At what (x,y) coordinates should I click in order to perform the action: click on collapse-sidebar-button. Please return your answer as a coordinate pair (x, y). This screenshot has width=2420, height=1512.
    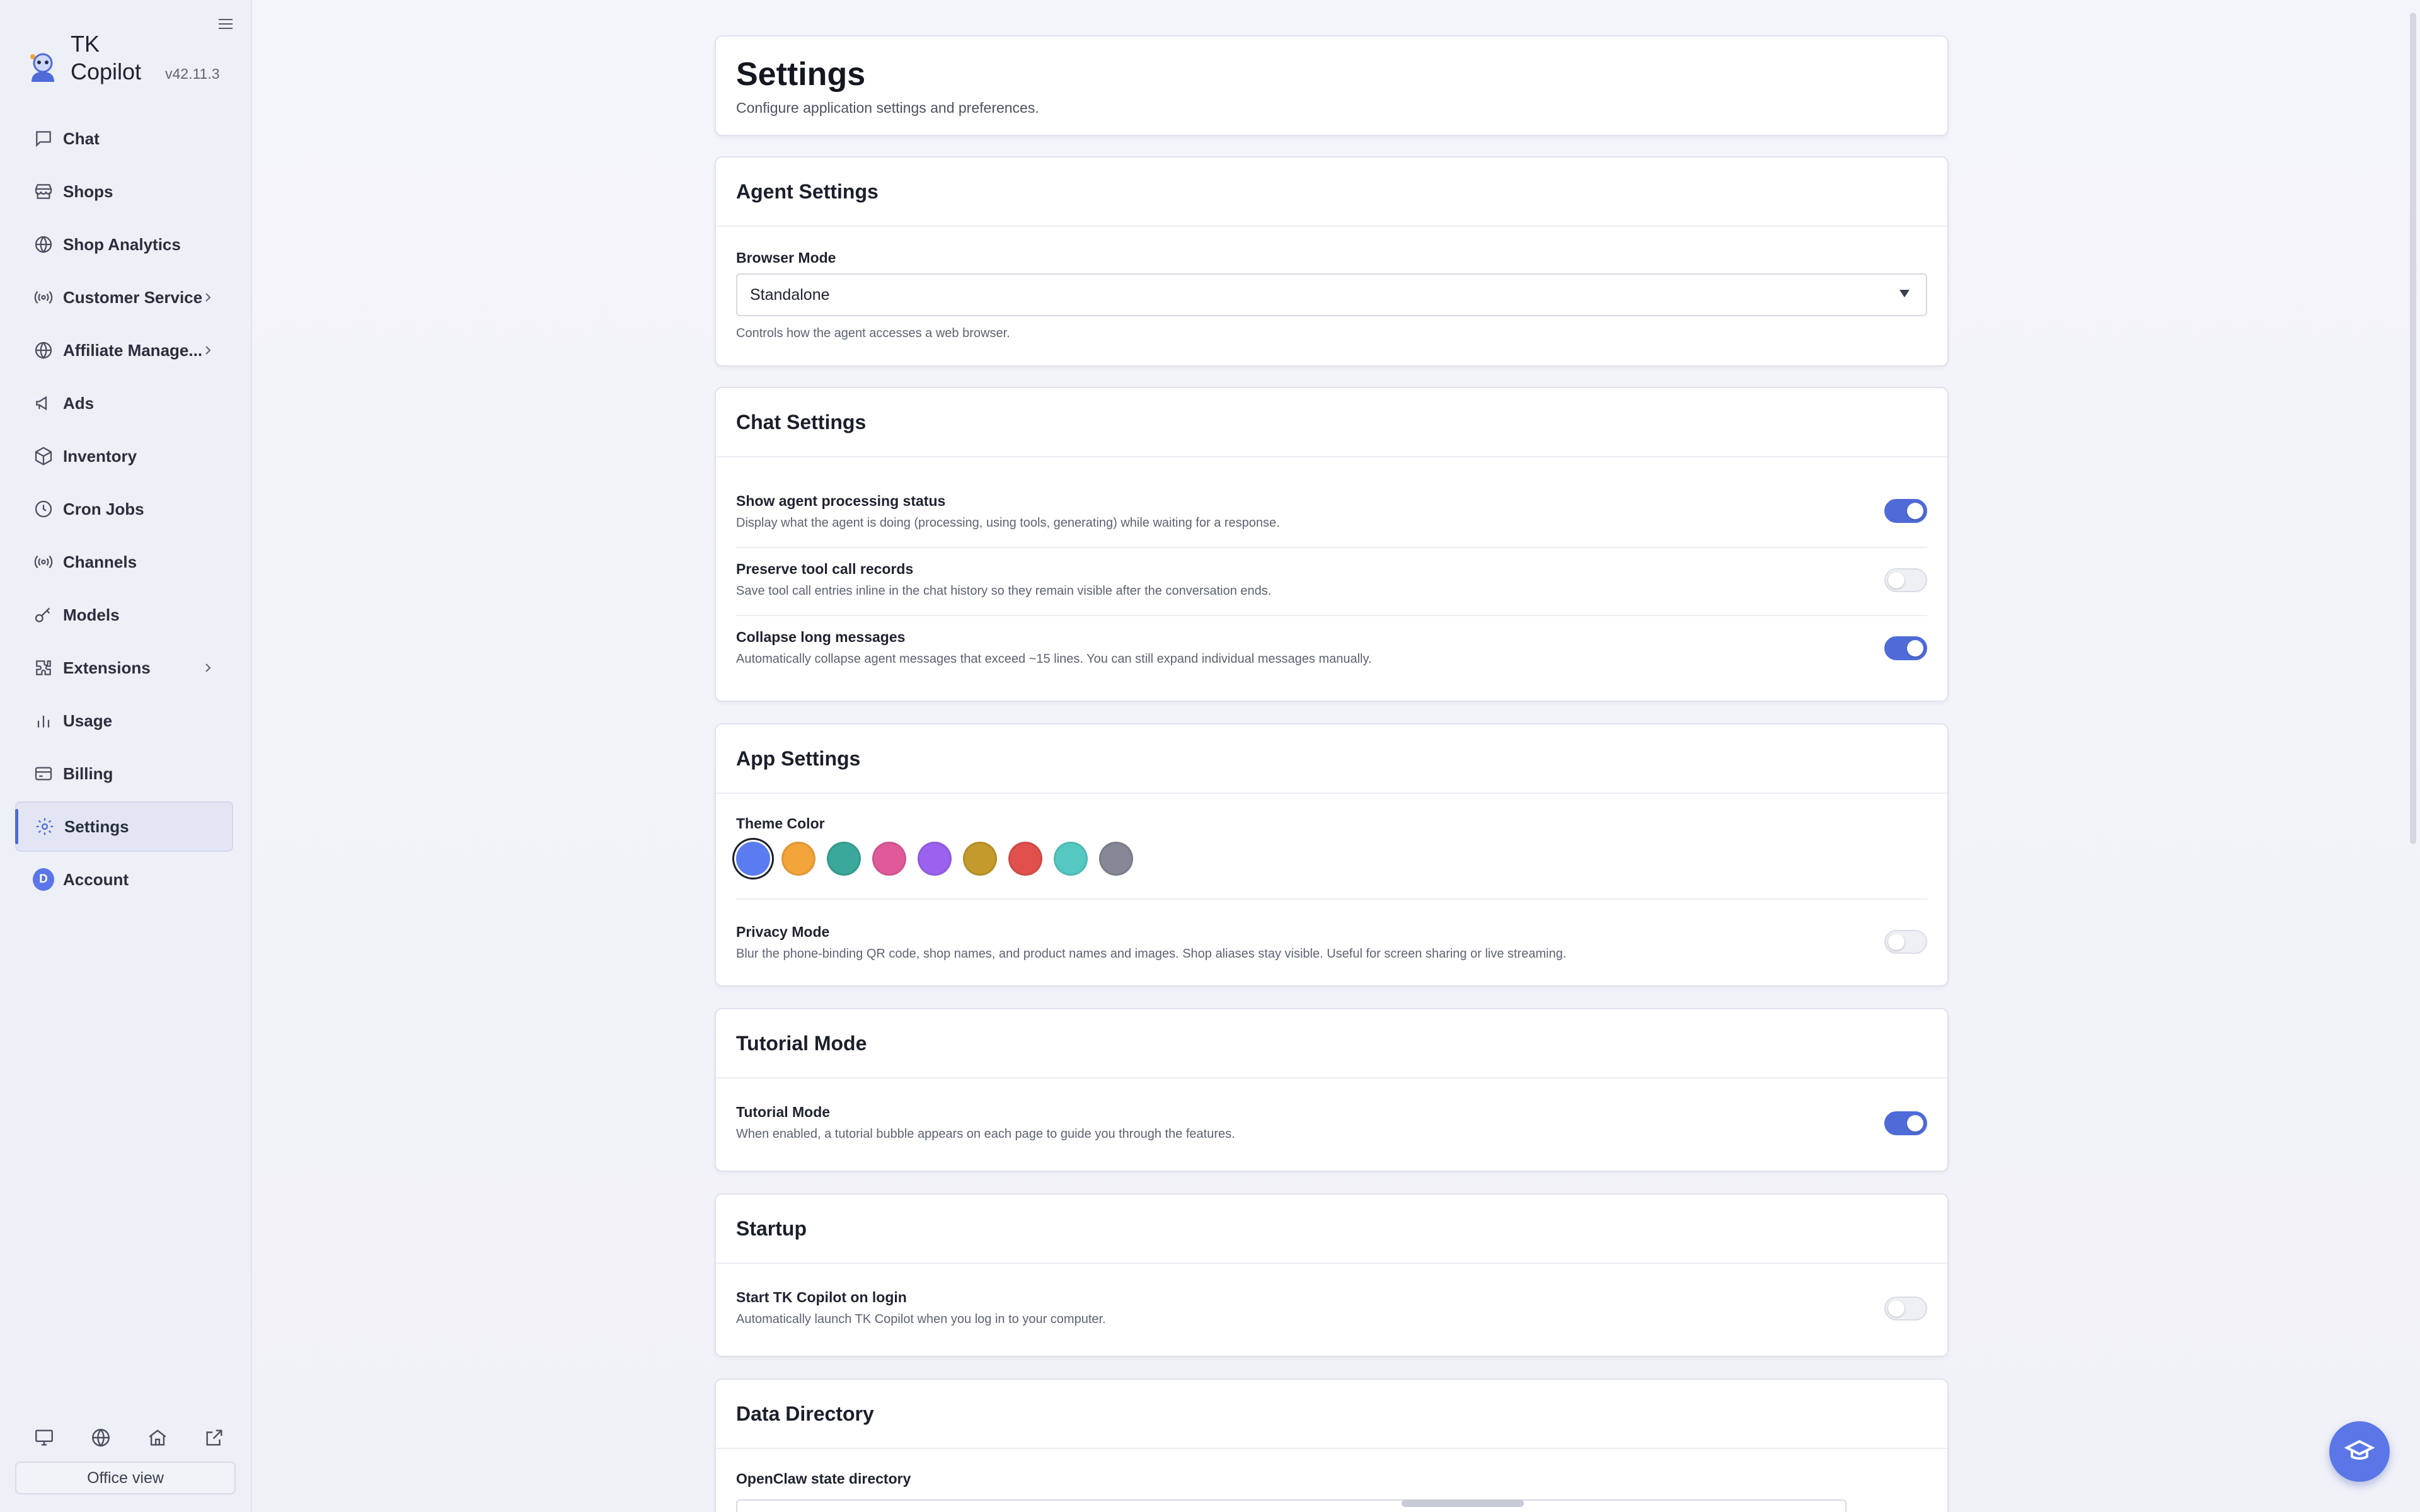
    Looking at the image, I should click on (225, 24).